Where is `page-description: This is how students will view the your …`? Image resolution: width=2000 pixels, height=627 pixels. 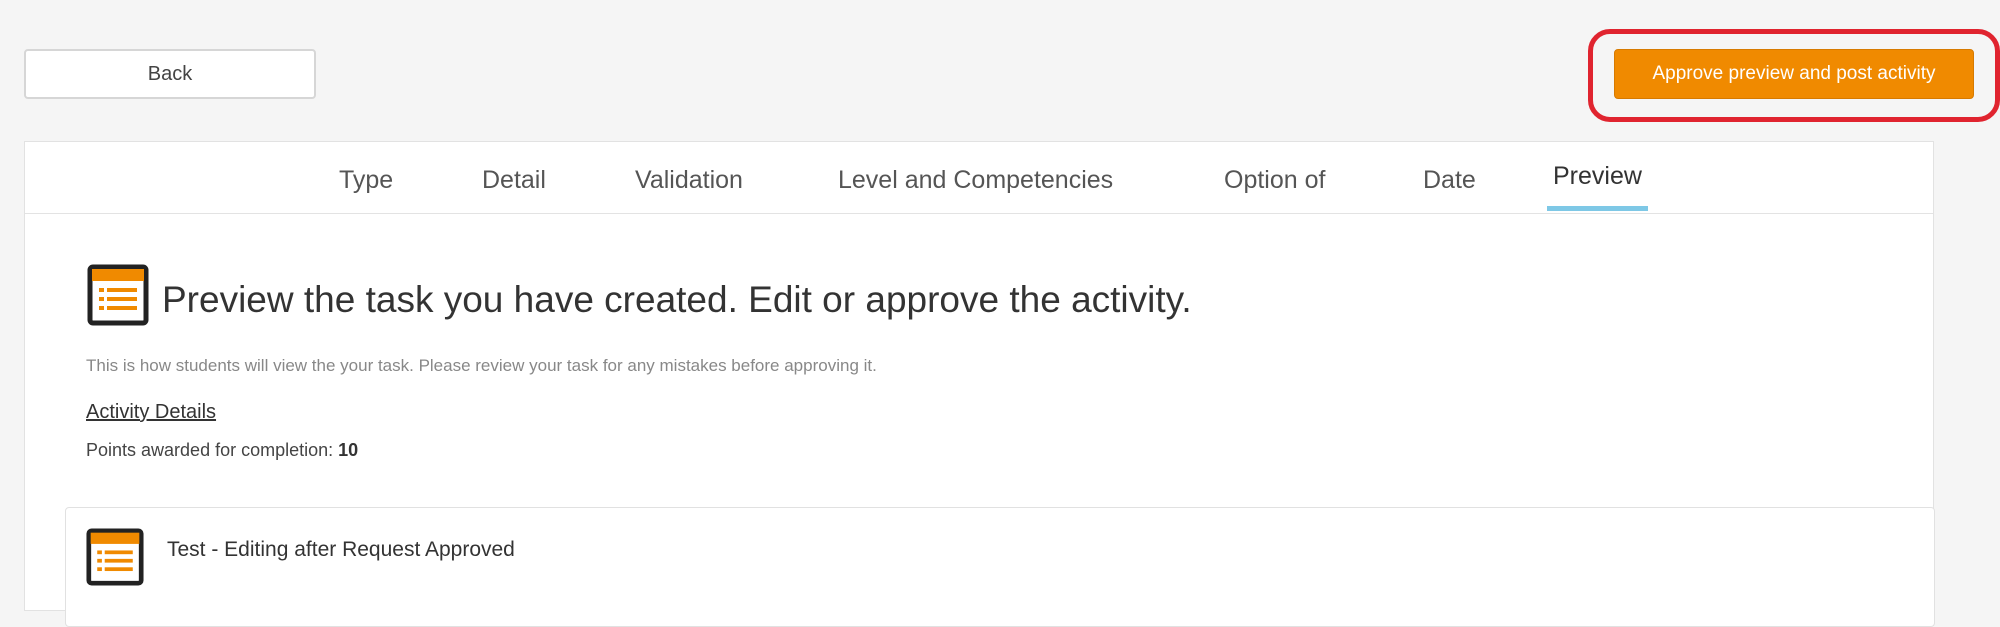 page-description: This is how students will view the your … is located at coordinates (481, 365).